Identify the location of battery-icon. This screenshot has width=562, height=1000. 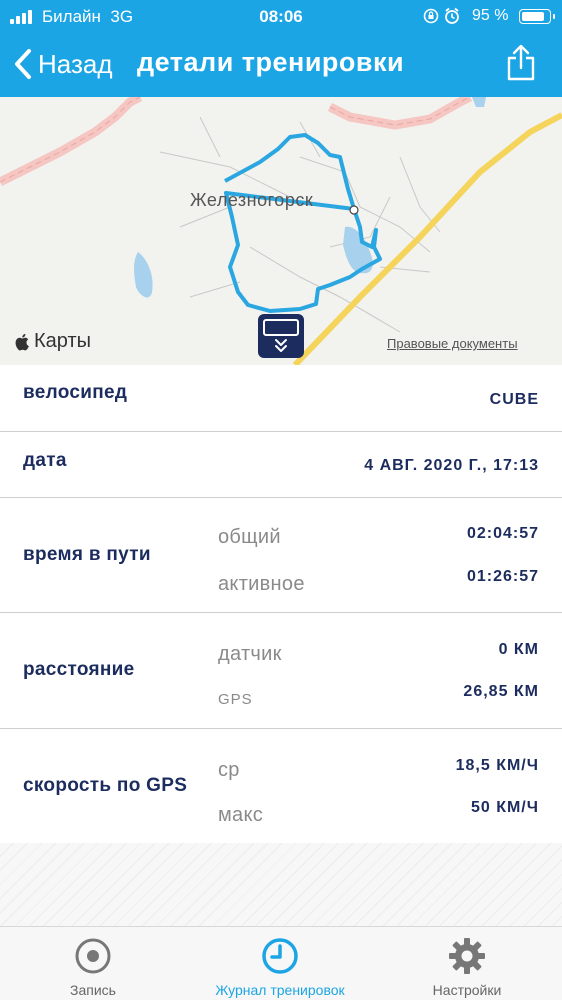
(537, 16).